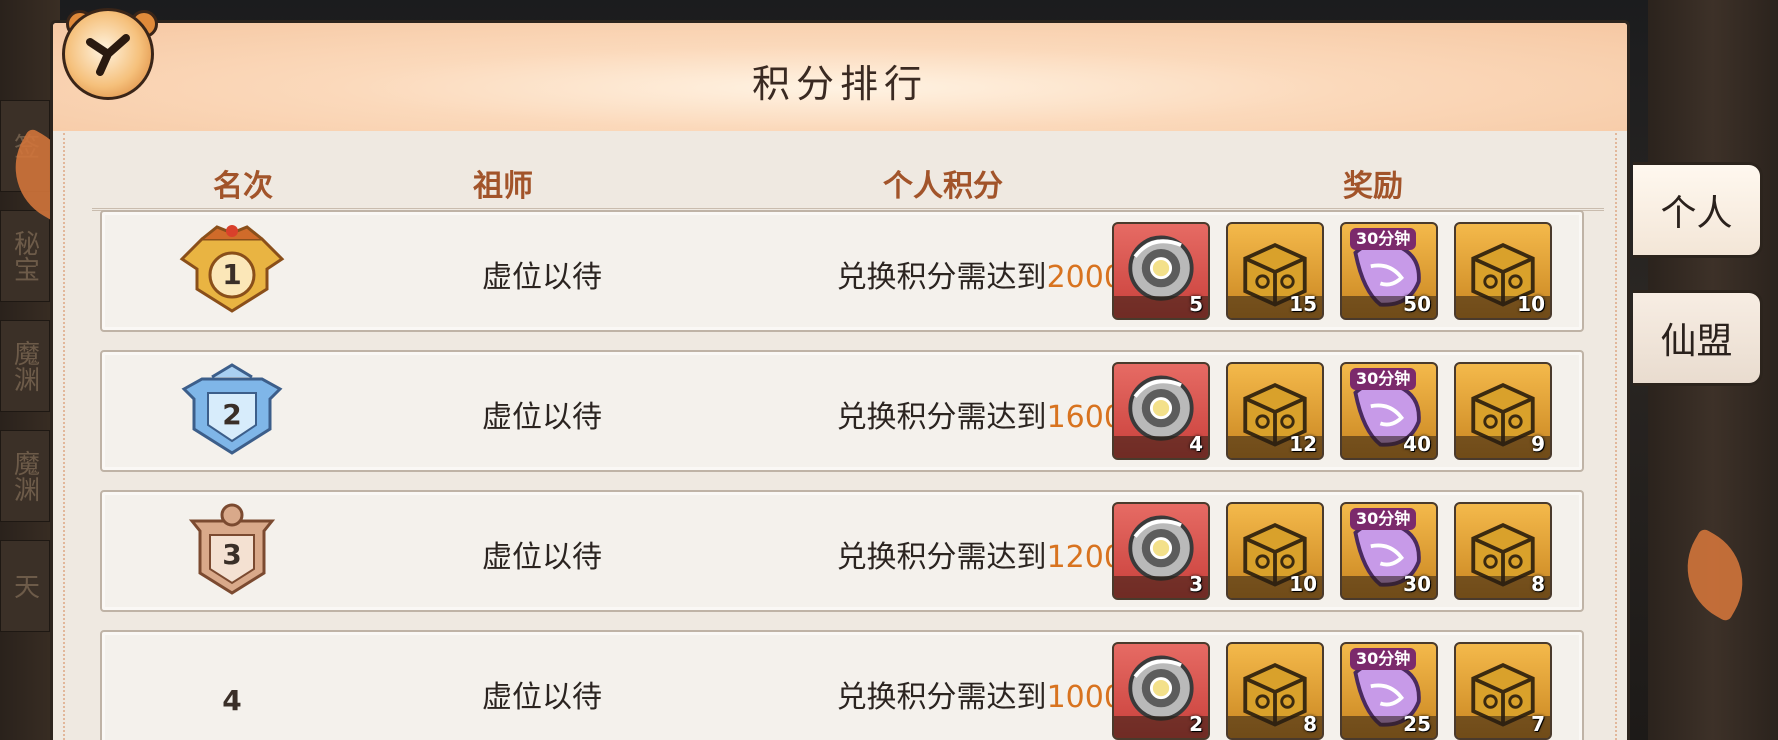 The image size is (1778, 740). What do you see at coordinates (25, 256) in the screenshot?
I see `bg-menu-item: 秘宝` at bounding box center [25, 256].